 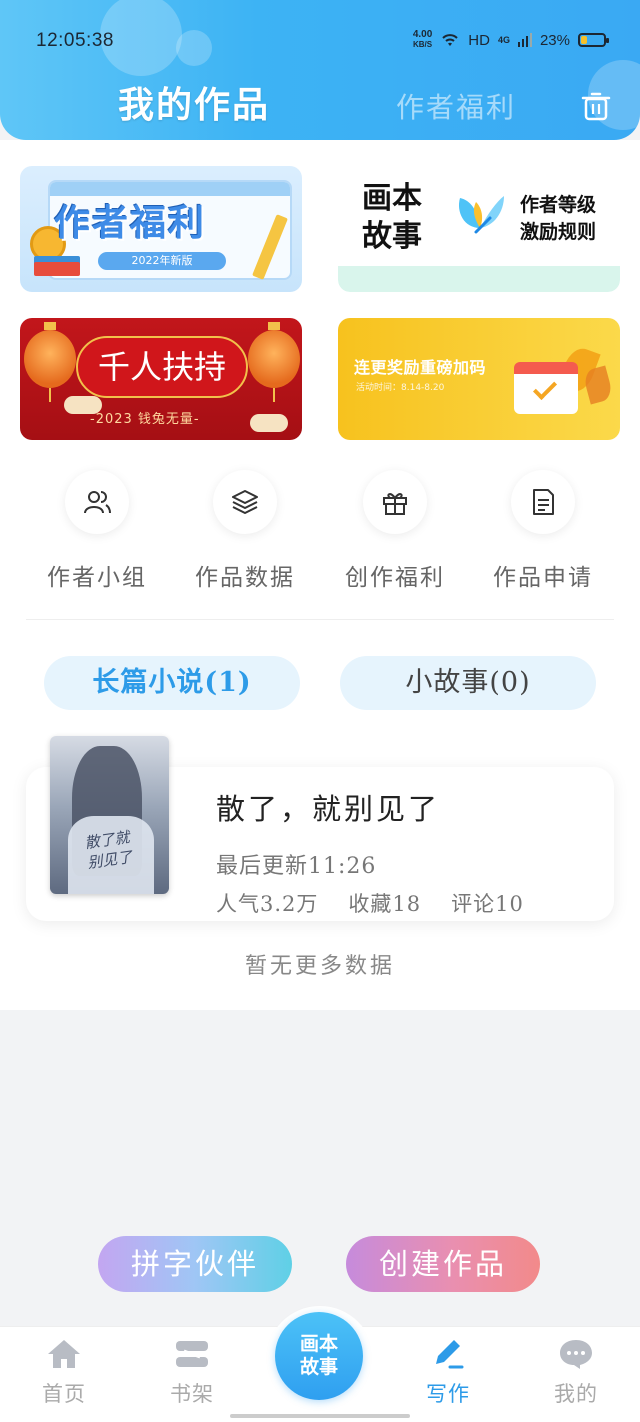 What do you see at coordinates (576, 1373) in the screenshot?
I see `tab-mine: 我的` at bounding box center [576, 1373].